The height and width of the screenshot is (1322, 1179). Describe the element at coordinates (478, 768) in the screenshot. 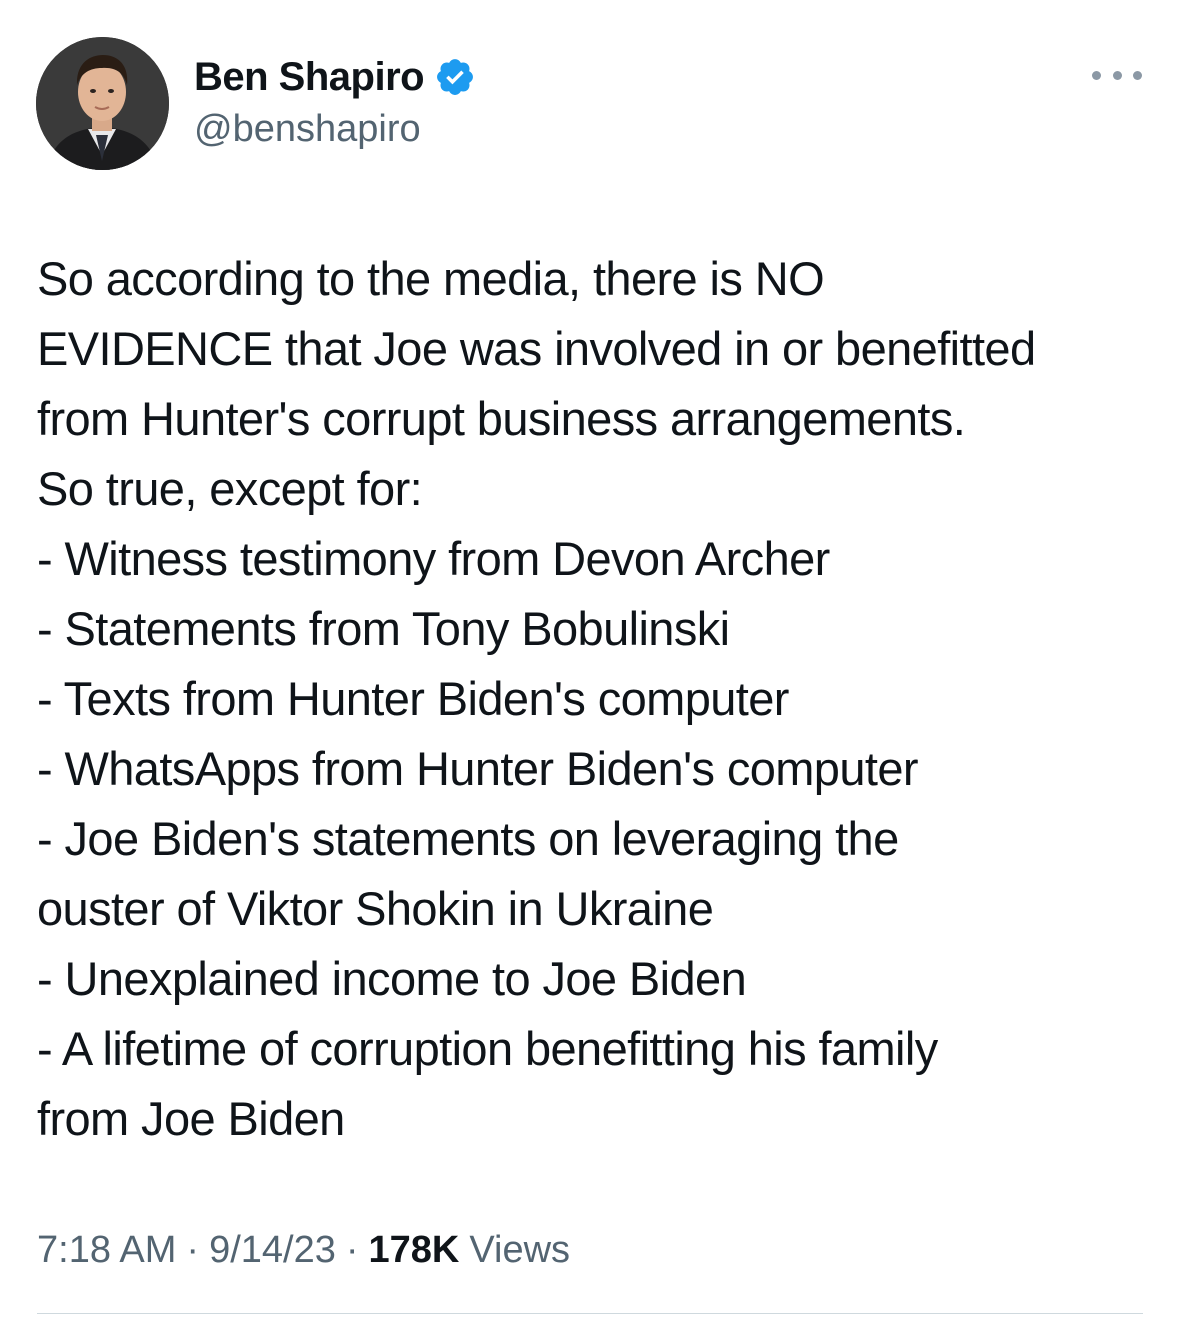

I see `tweet-text-line: - WhatsApps from Hunter Biden's computer` at that location.